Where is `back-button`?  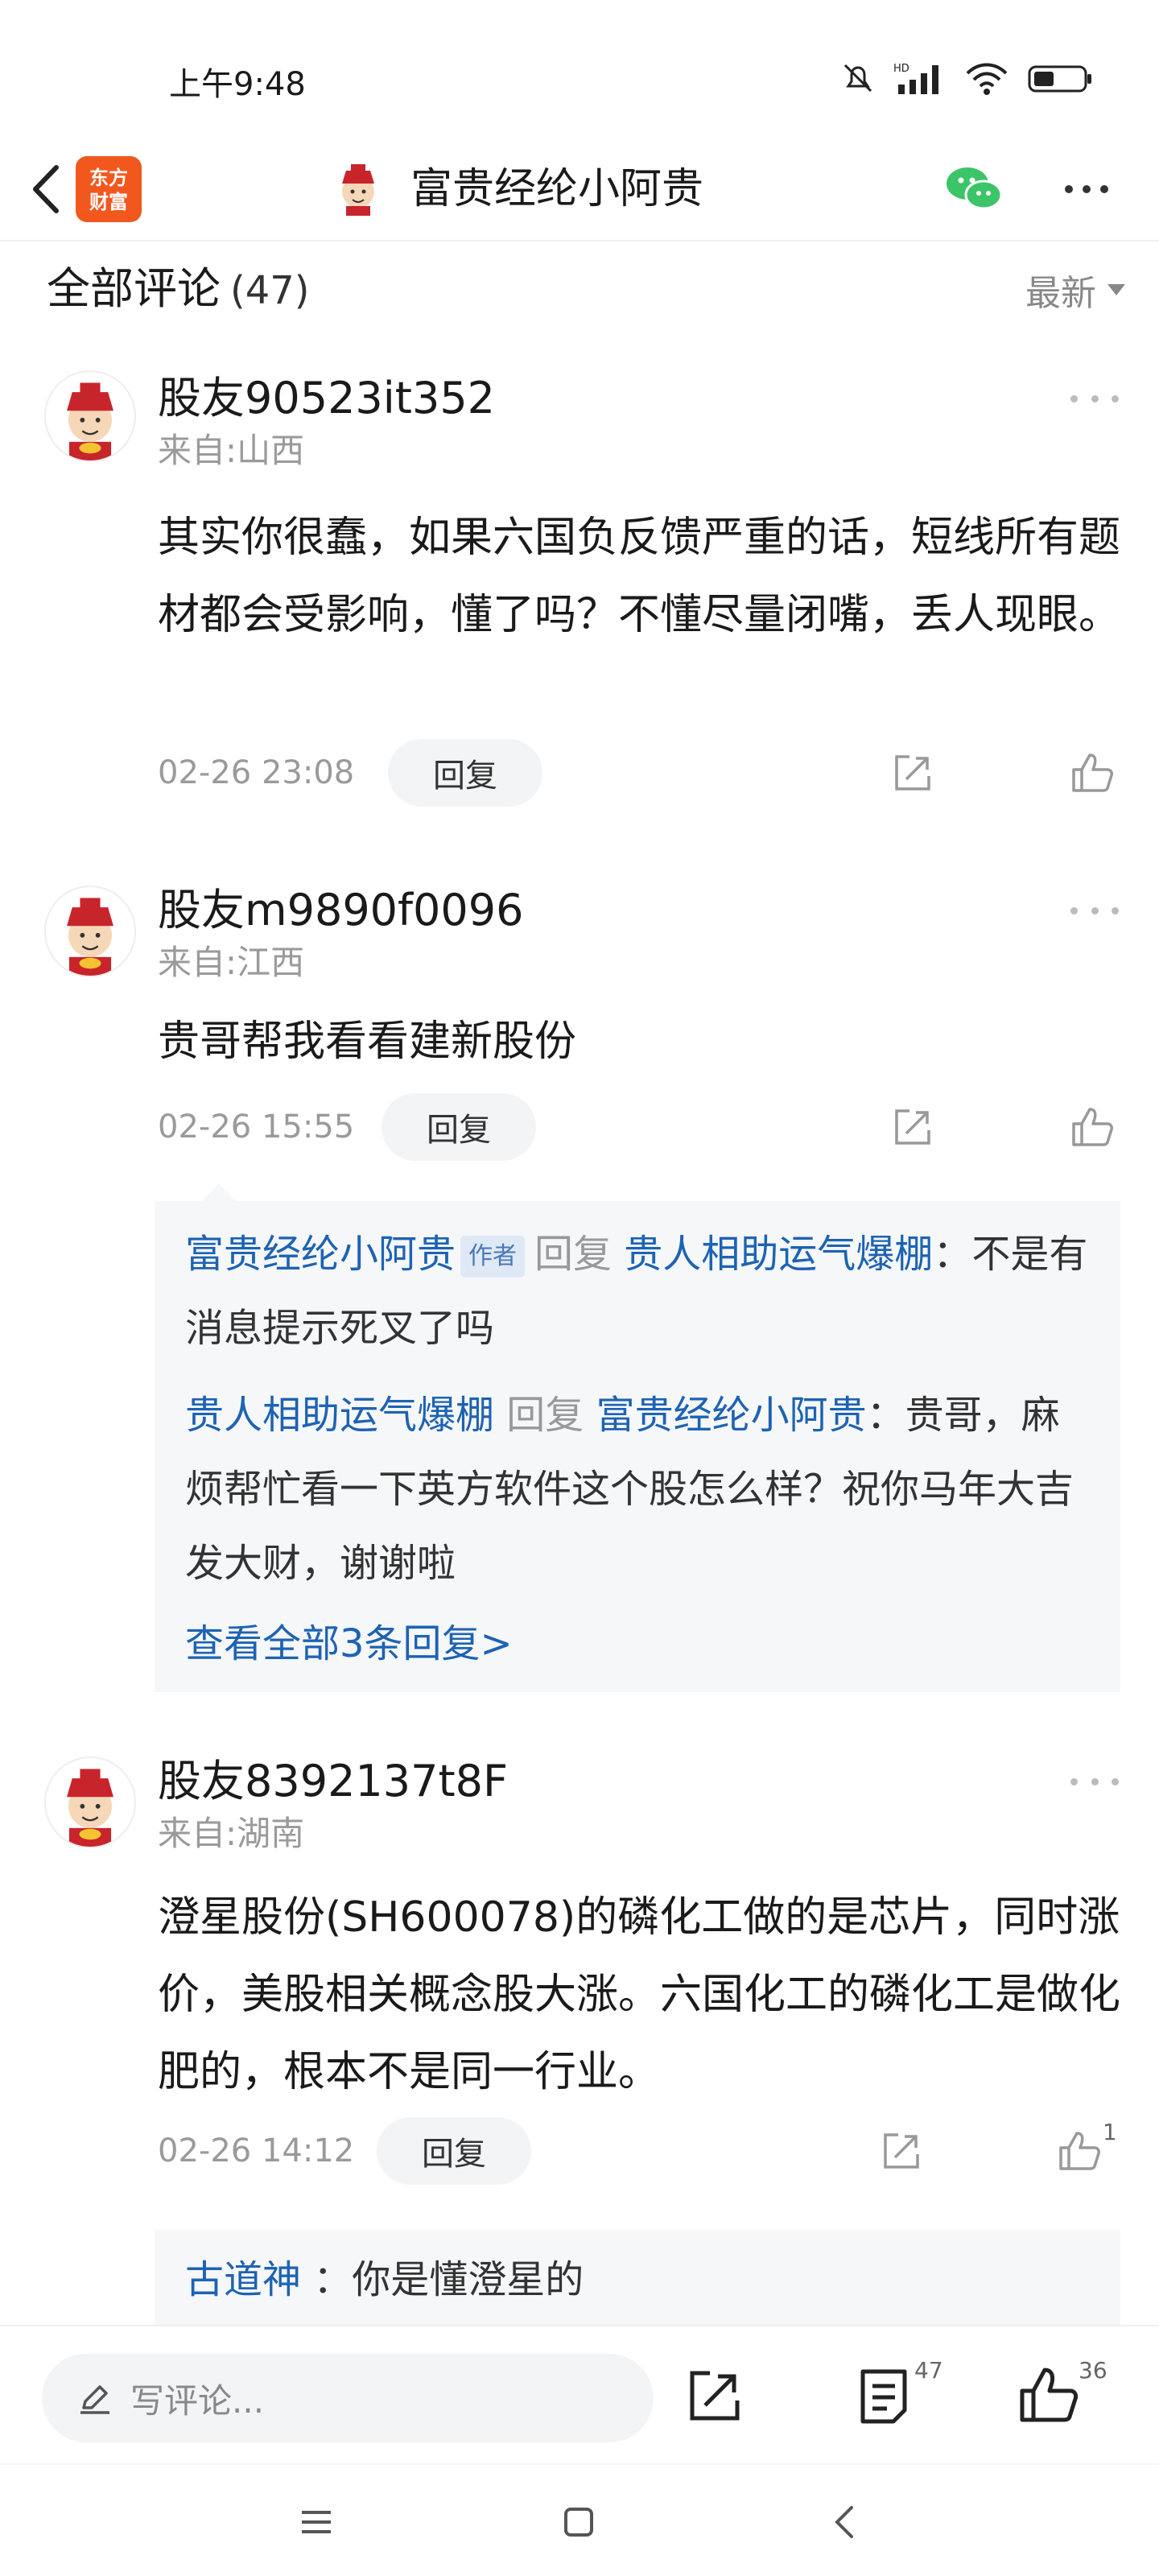
back-button is located at coordinates (46, 189).